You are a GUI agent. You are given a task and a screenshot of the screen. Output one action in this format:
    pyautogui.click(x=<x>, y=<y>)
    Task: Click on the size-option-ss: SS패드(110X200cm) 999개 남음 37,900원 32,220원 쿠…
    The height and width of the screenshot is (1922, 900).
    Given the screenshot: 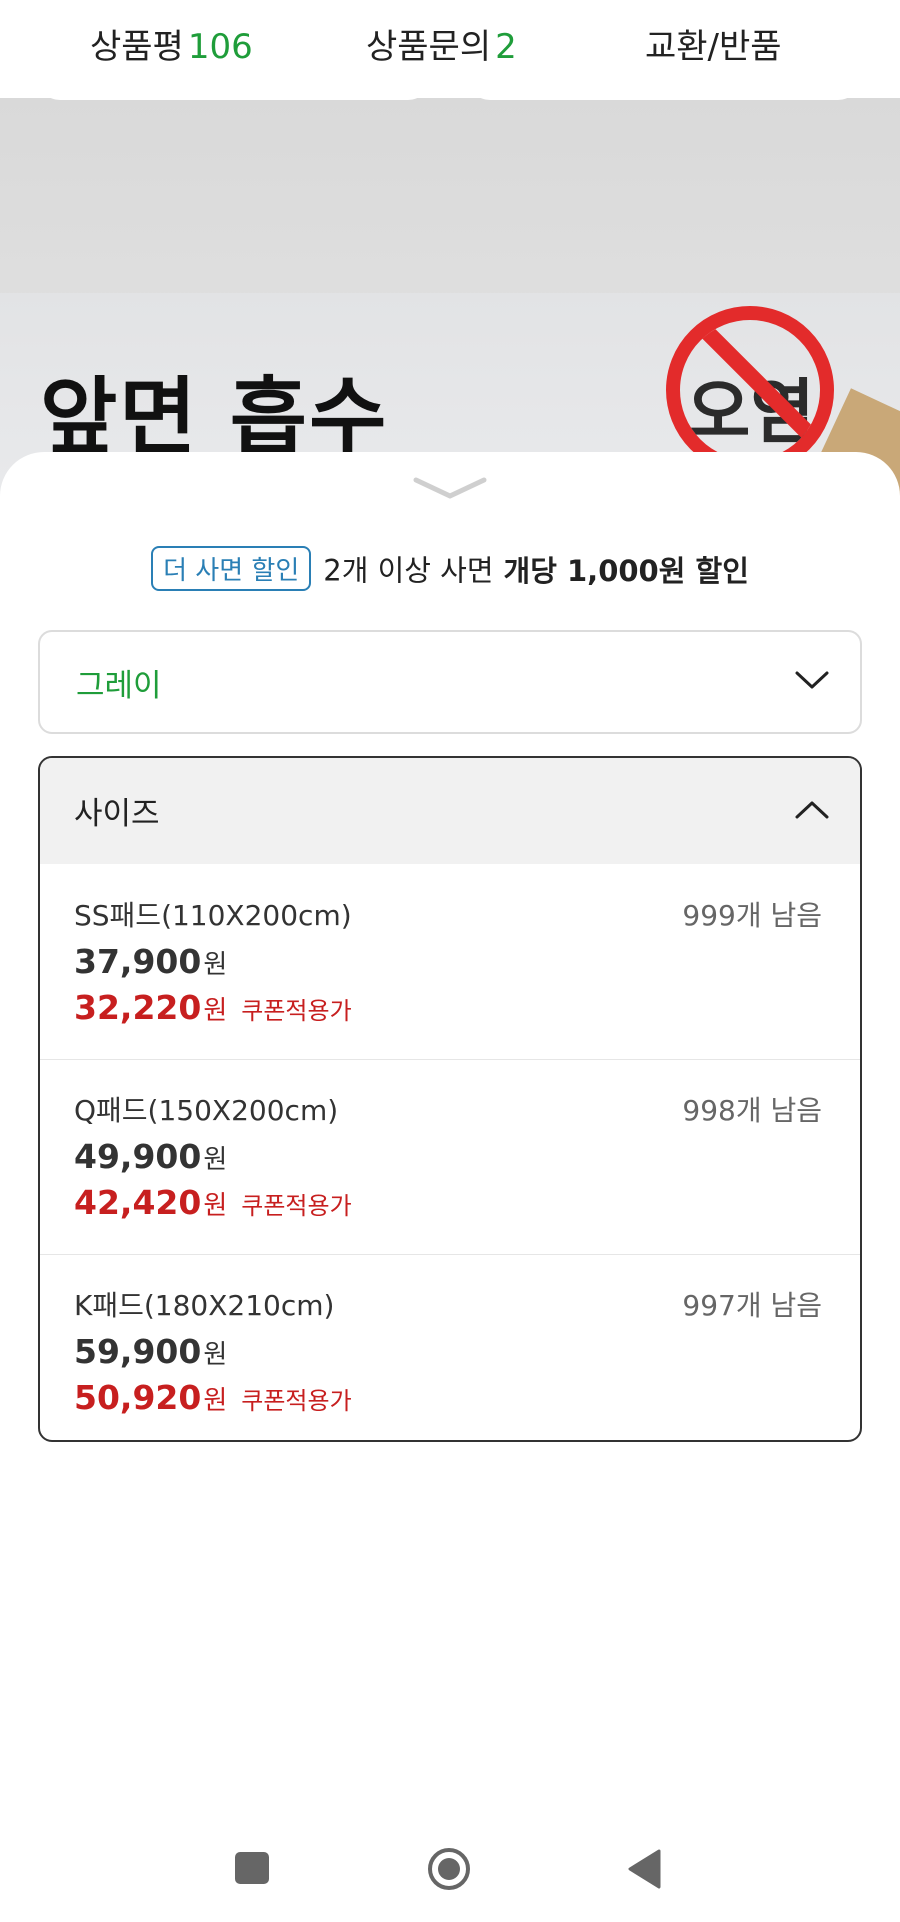 What is the action you would take?
    pyautogui.click(x=450, y=961)
    